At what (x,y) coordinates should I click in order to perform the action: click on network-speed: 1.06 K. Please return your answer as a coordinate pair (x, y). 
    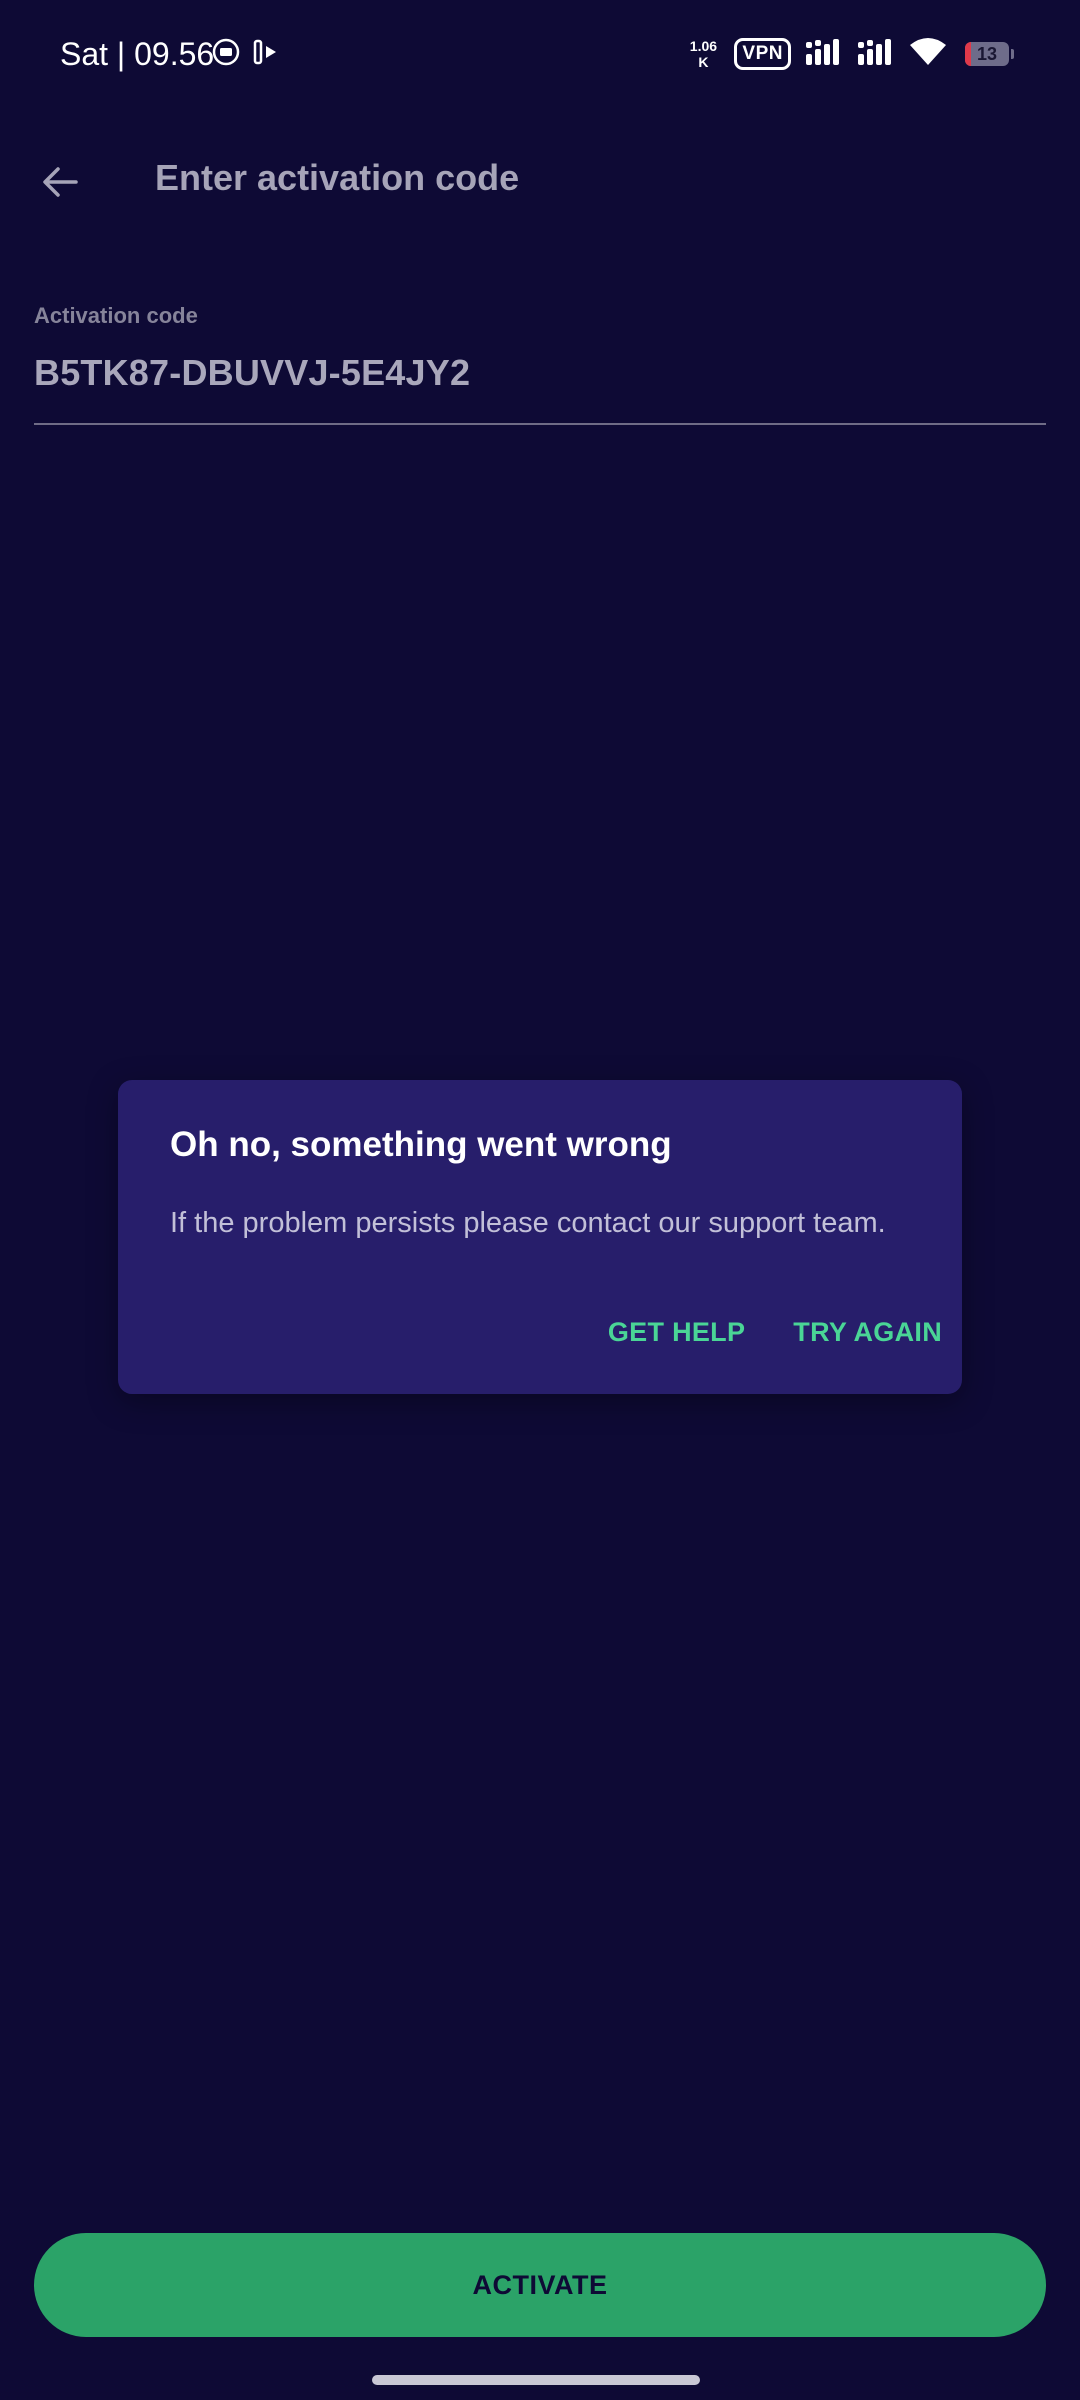
    Looking at the image, I should click on (703, 54).